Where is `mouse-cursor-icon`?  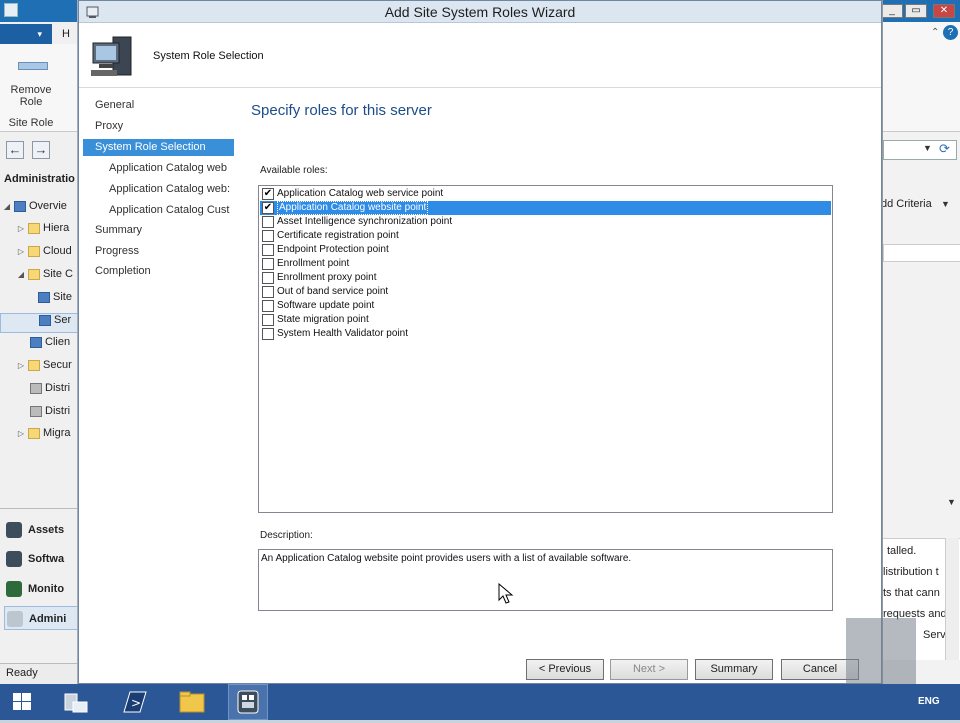 mouse-cursor-icon is located at coordinates (506, 593).